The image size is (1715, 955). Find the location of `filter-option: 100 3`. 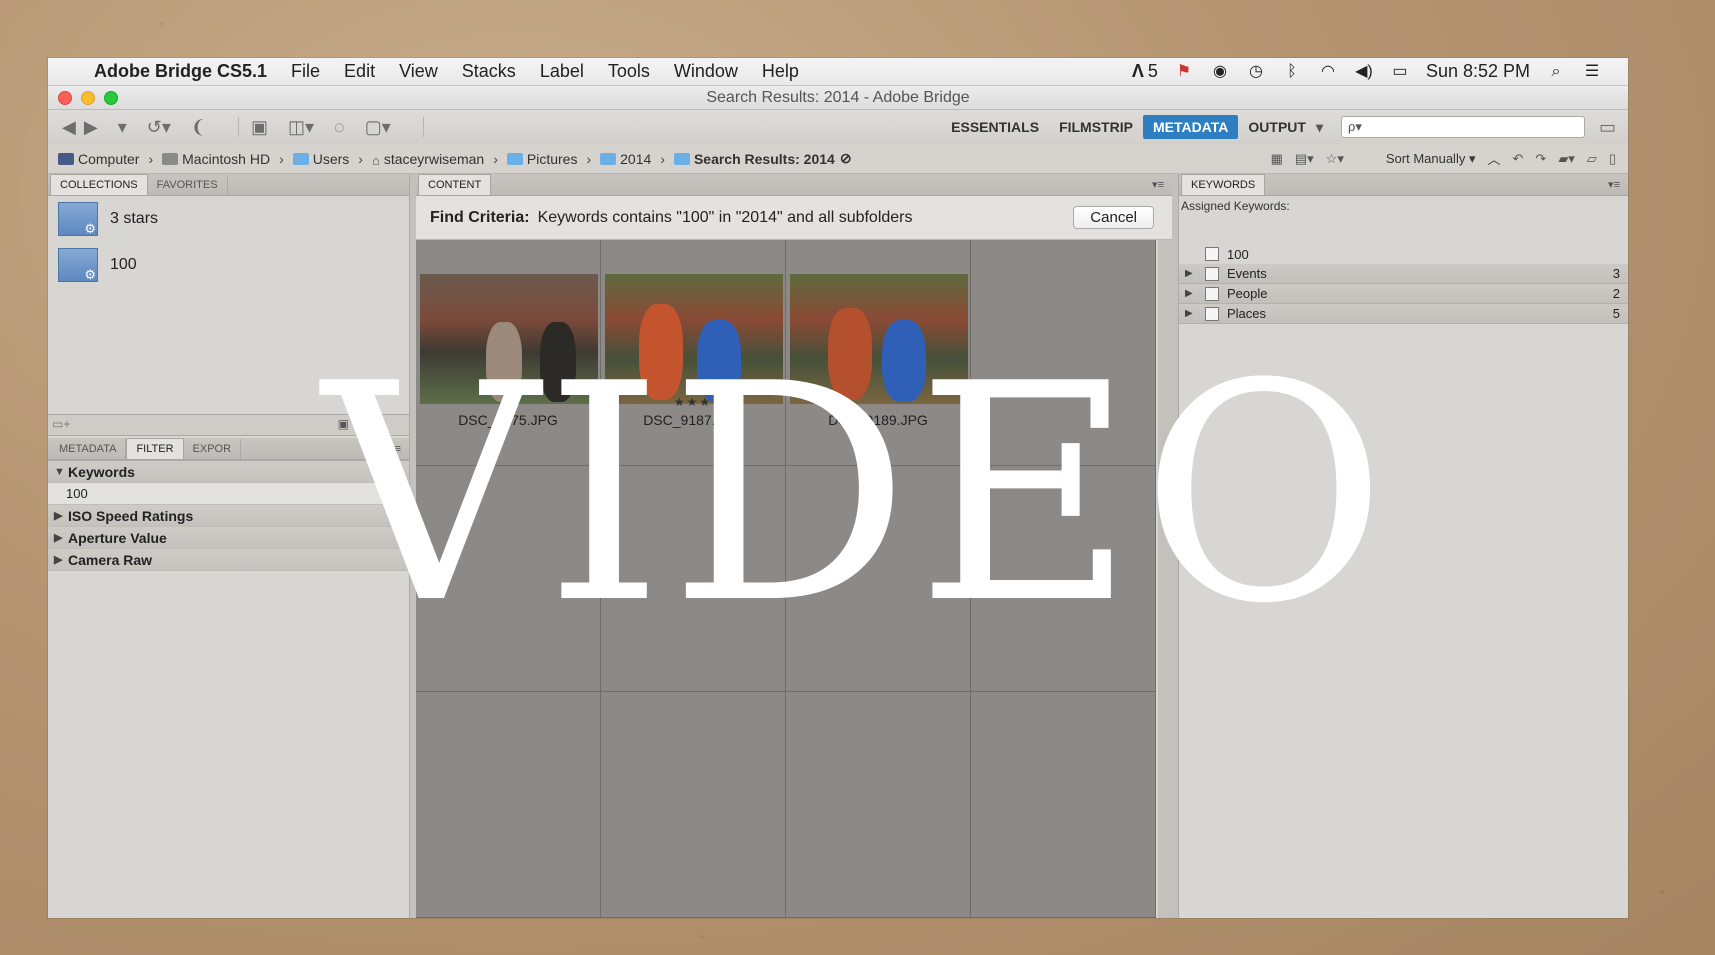

filter-option: 100 3 is located at coordinates (228, 494).